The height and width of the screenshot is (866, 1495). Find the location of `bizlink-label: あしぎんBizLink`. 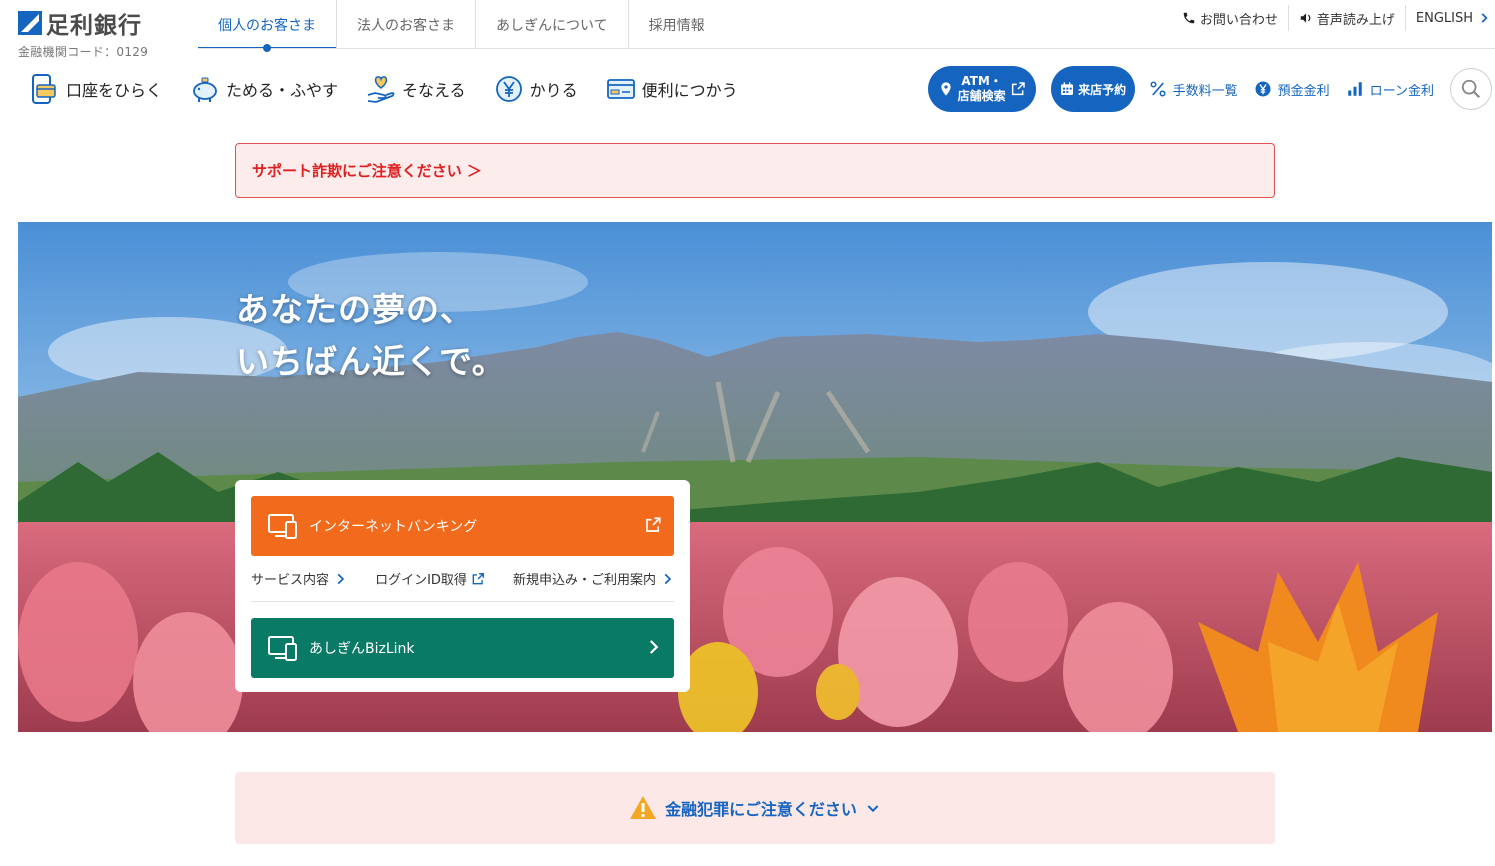

bizlink-label: あしぎんBizLink is located at coordinates (362, 649).